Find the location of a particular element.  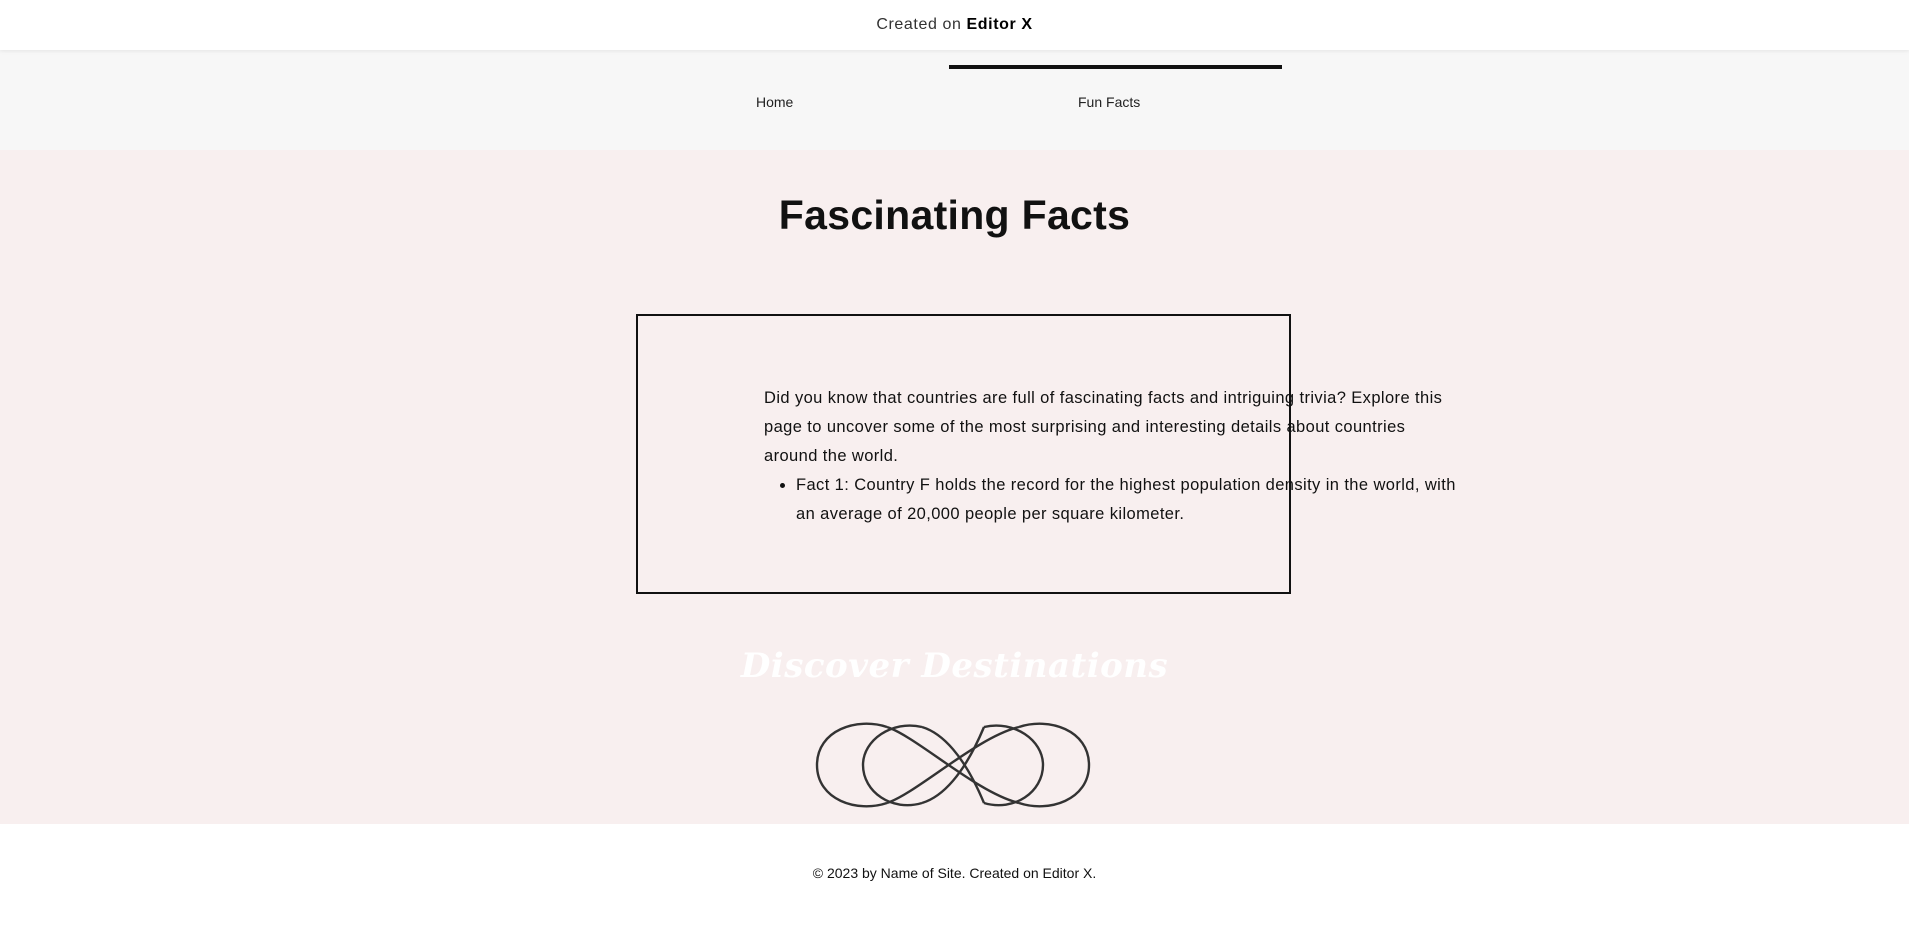

site-nav: Home Fun Facts is located at coordinates (954, 100).